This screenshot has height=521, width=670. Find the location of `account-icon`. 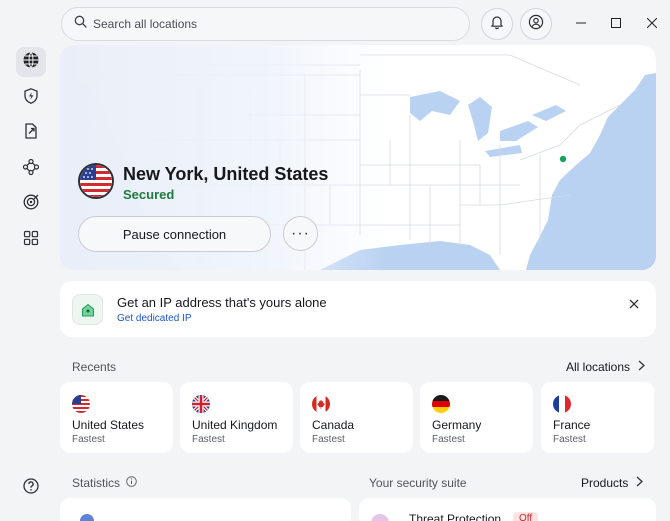

account-icon is located at coordinates (536, 24).